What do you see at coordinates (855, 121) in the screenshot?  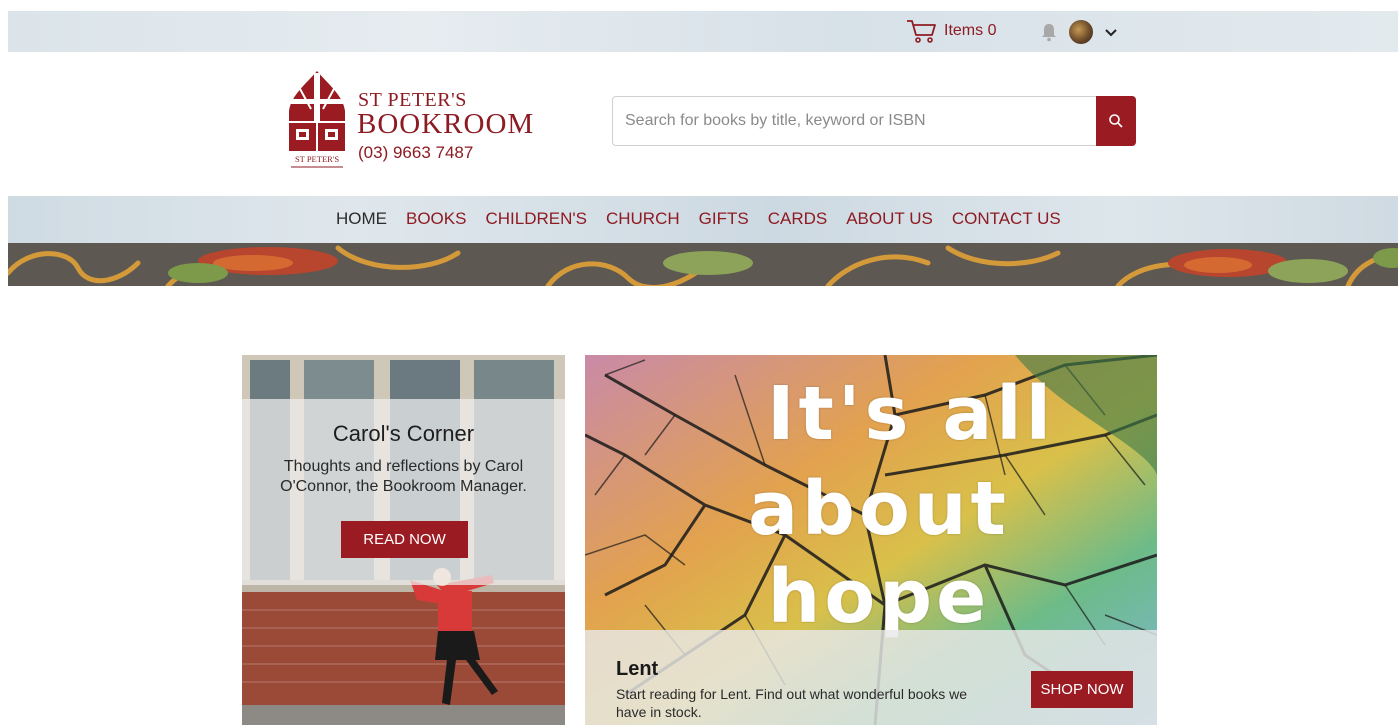 I see `search-input` at bounding box center [855, 121].